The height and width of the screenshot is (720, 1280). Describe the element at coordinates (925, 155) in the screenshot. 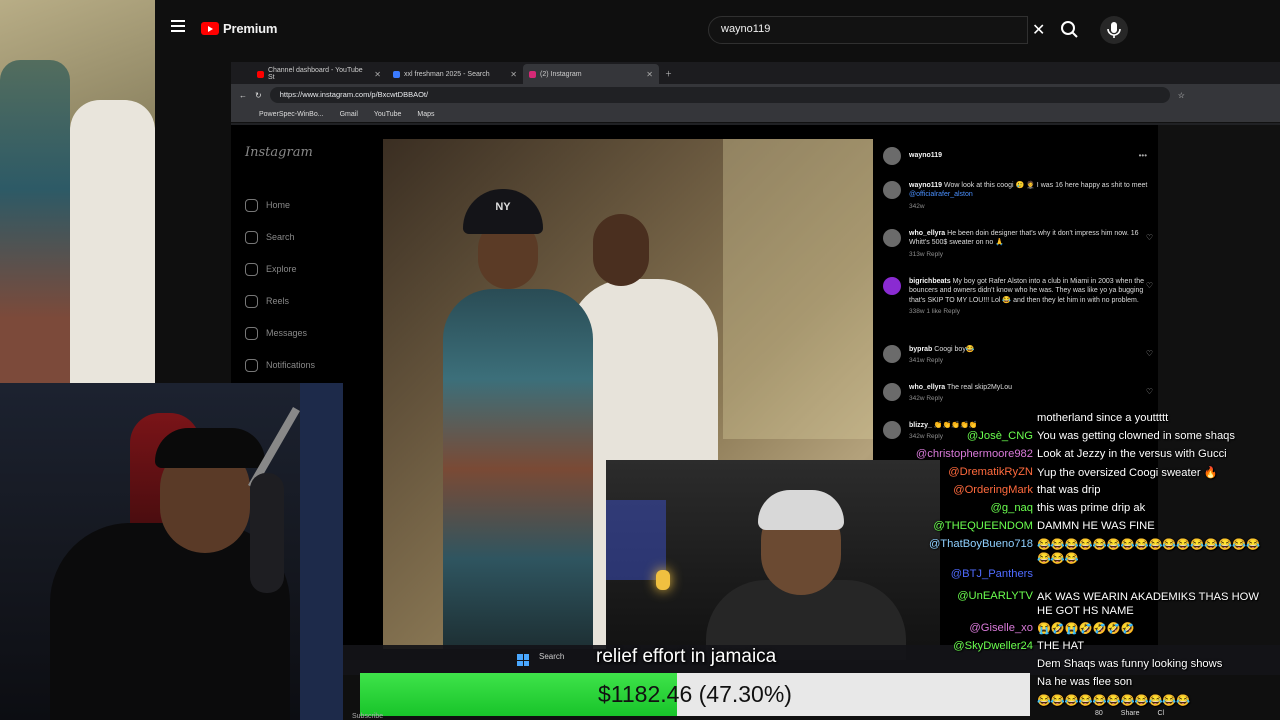

I see `owner-username: wayno119` at that location.